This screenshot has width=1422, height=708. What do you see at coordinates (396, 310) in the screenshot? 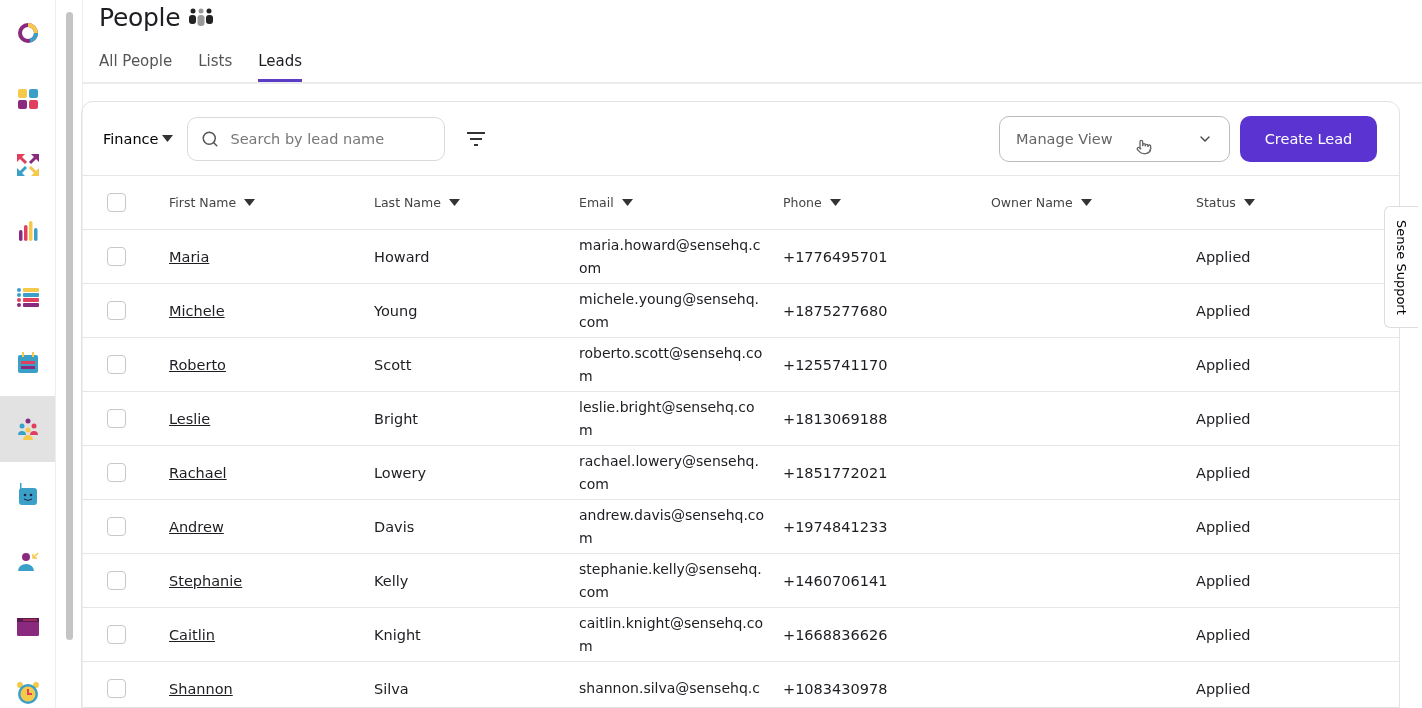
I see `table-cell: Young` at bounding box center [396, 310].